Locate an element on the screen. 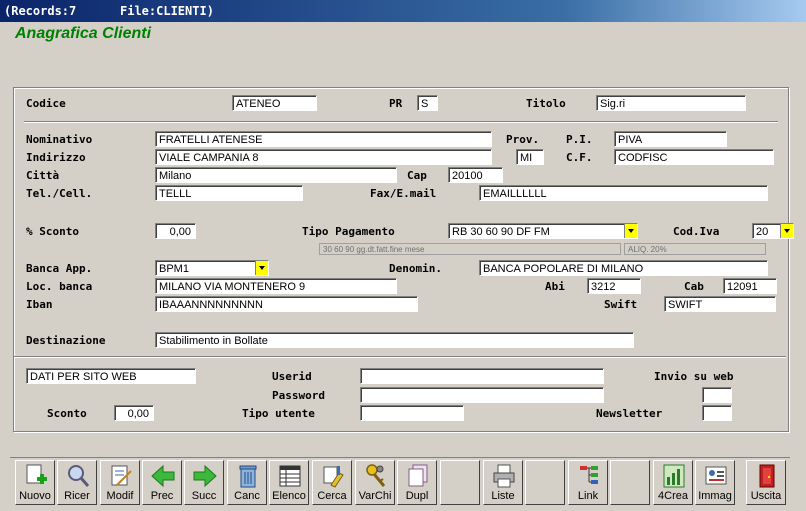  loc-banca-label: Loc. banca is located at coordinates (59, 286).